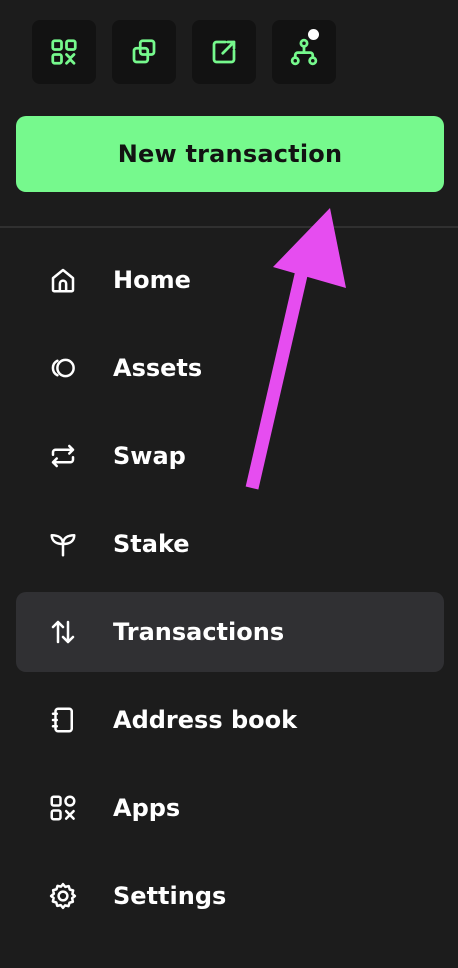  I want to click on nav-label-settings: Settings, so click(170, 896).